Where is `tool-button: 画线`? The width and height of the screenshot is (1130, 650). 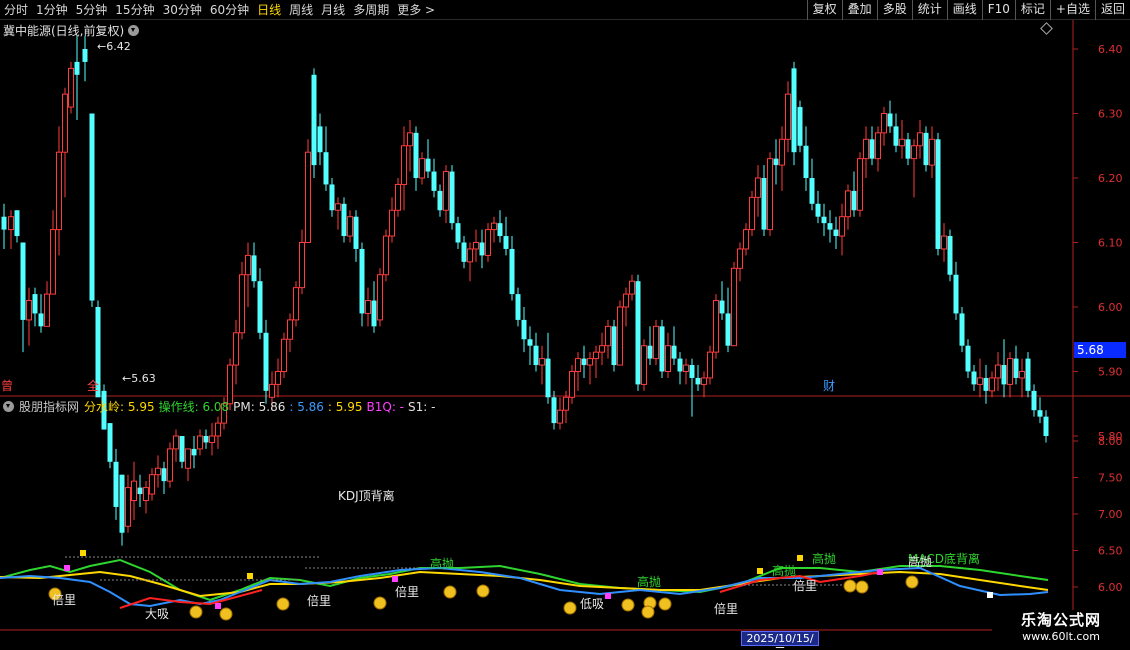 tool-button: 画线 is located at coordinates (964, 10).